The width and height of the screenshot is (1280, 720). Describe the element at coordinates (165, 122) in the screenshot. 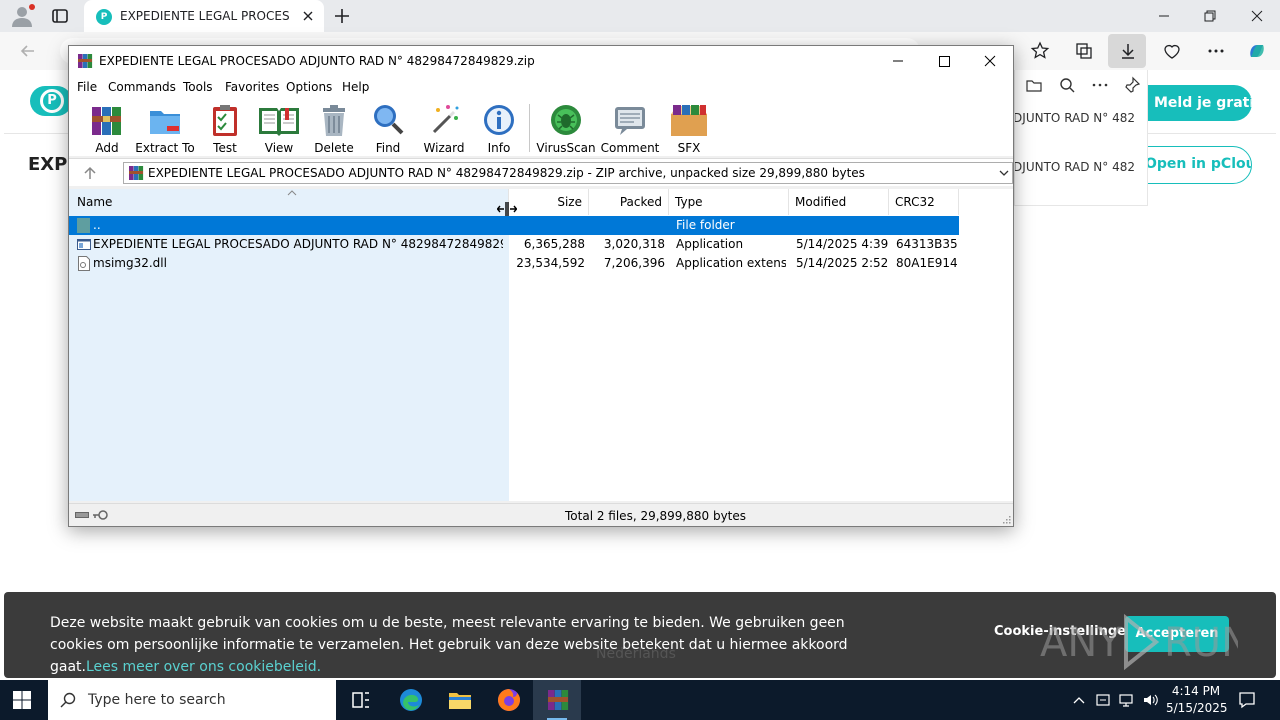

I see `extract-icon` at that location.